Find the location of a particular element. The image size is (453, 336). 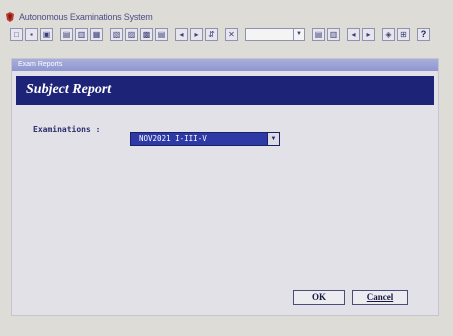

header-band: Subject Report is located at coordinates (225, 90).